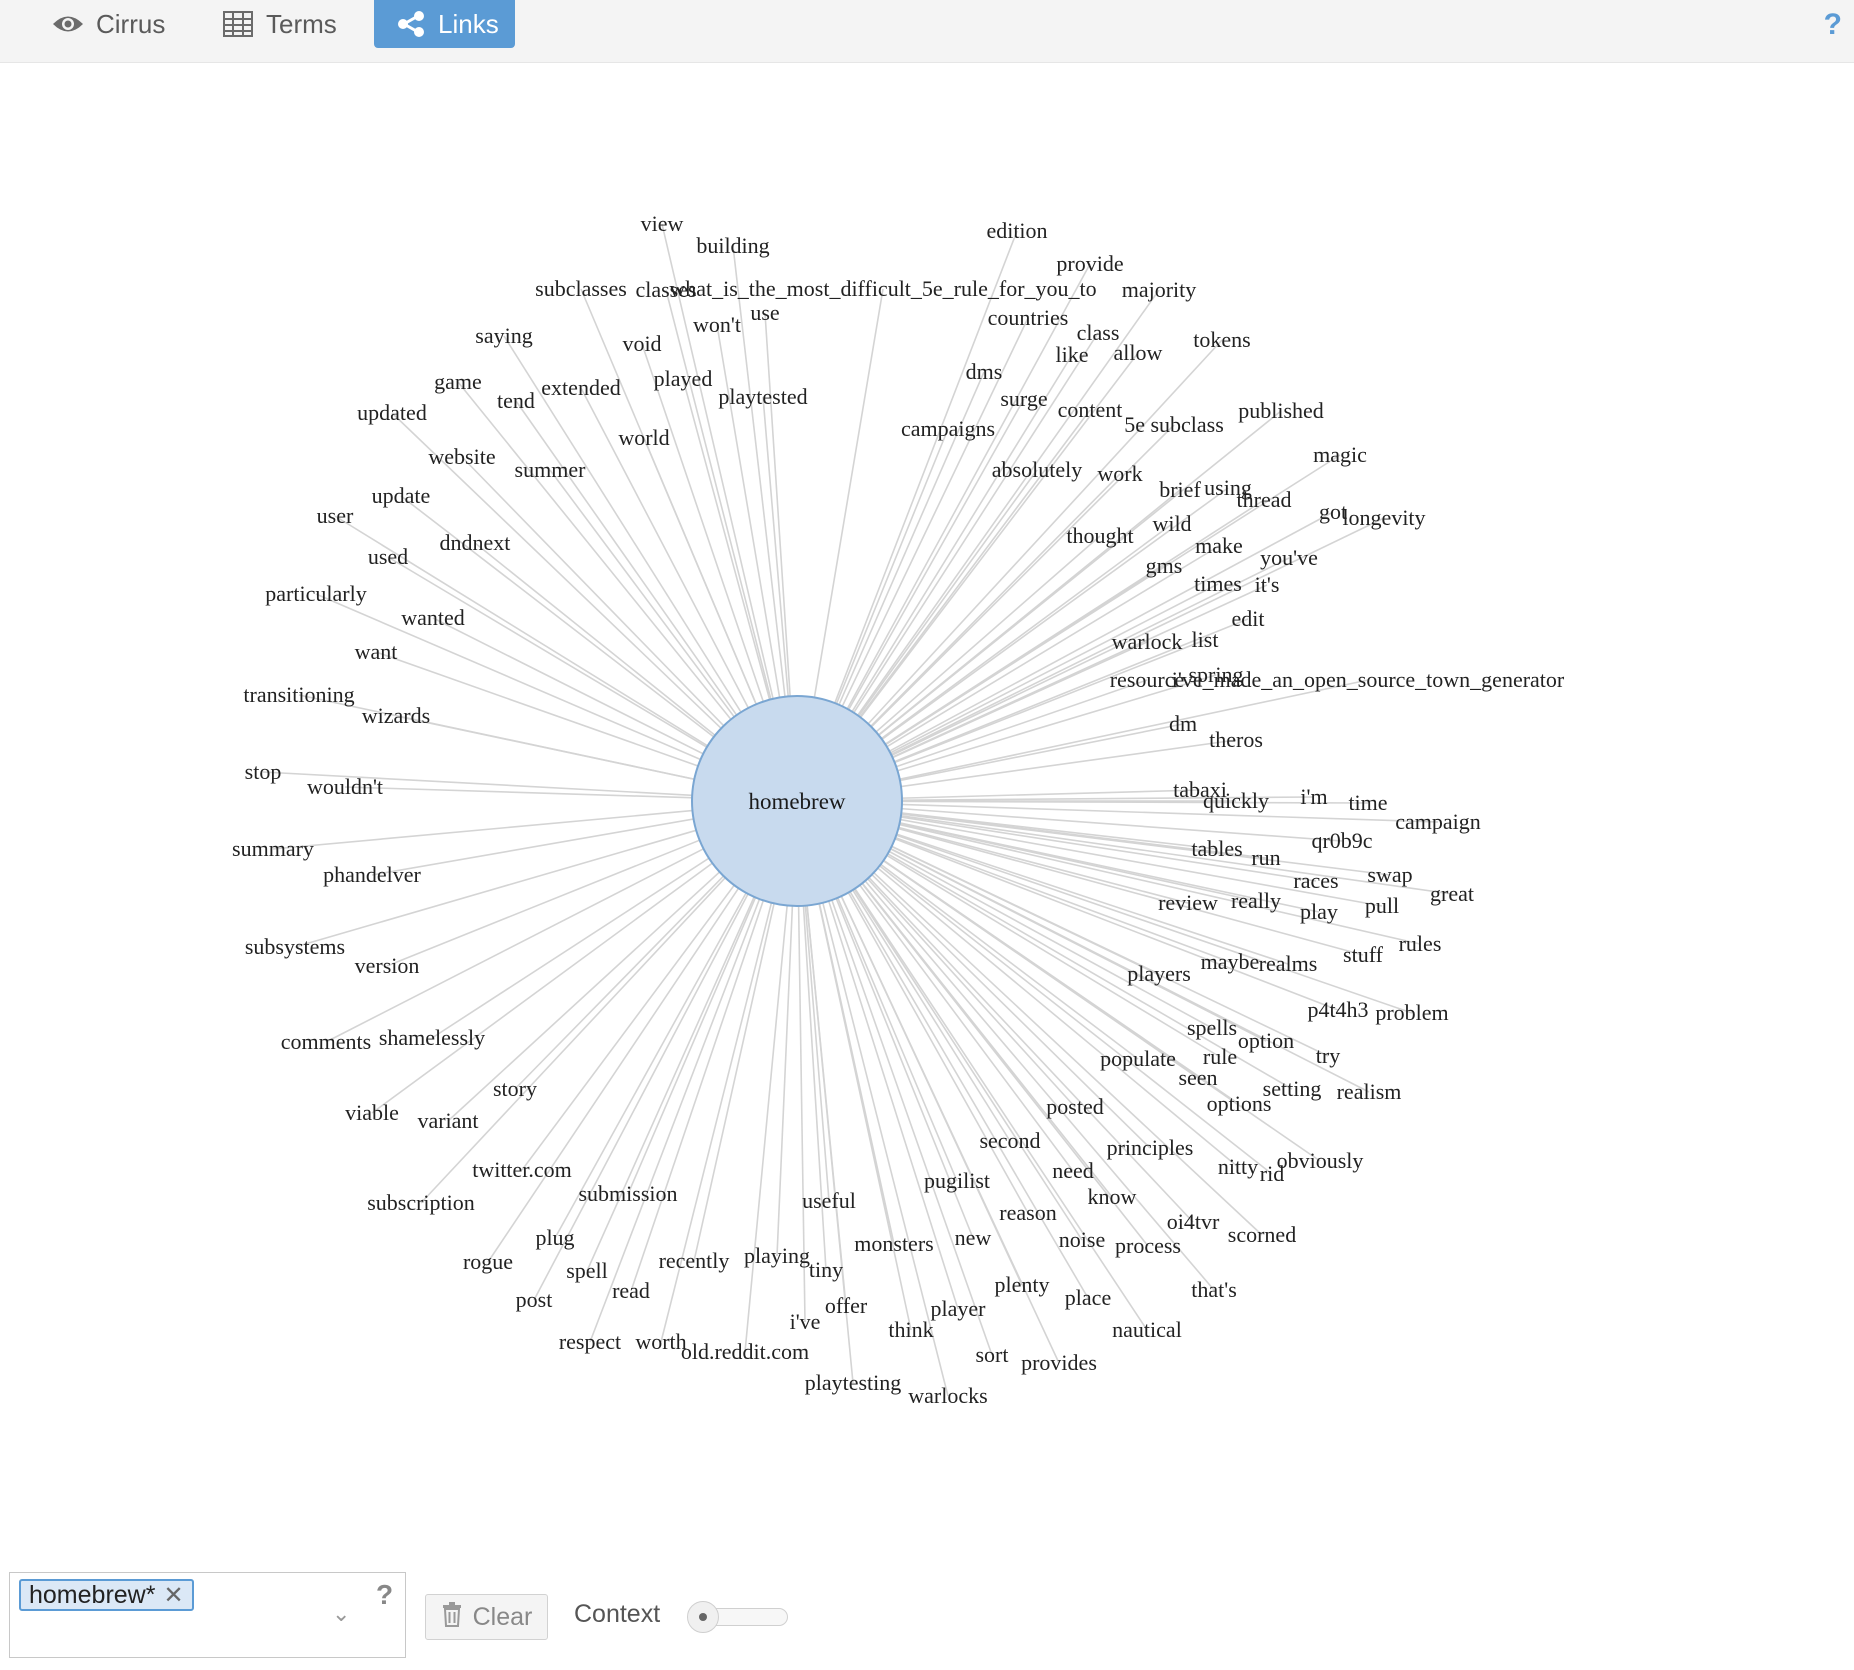 This screenshot has height=1670, width=1854. What do you see at coordinates (488, 1261) in the screenshot?
I see `term-node: rogue` at bounding box center [488, 1261].